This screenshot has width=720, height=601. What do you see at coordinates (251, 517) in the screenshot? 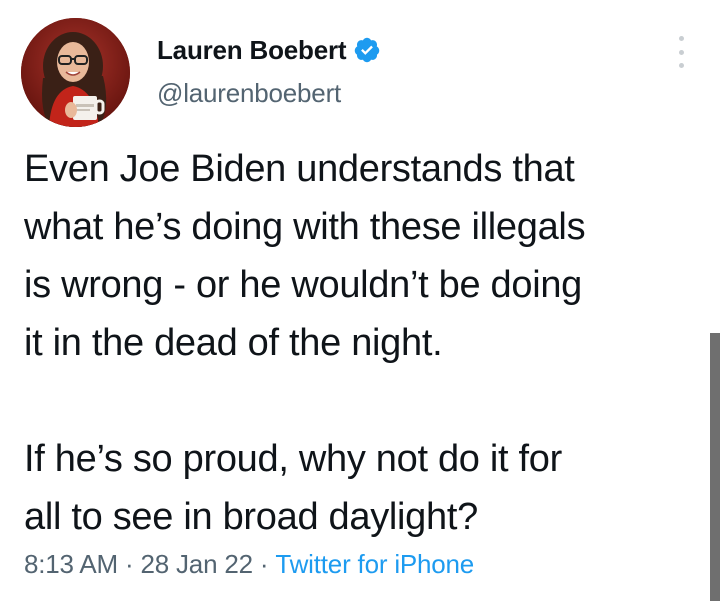
I see `tweet-line: all to see in broad daylight?` at bounding box center [251, 517].